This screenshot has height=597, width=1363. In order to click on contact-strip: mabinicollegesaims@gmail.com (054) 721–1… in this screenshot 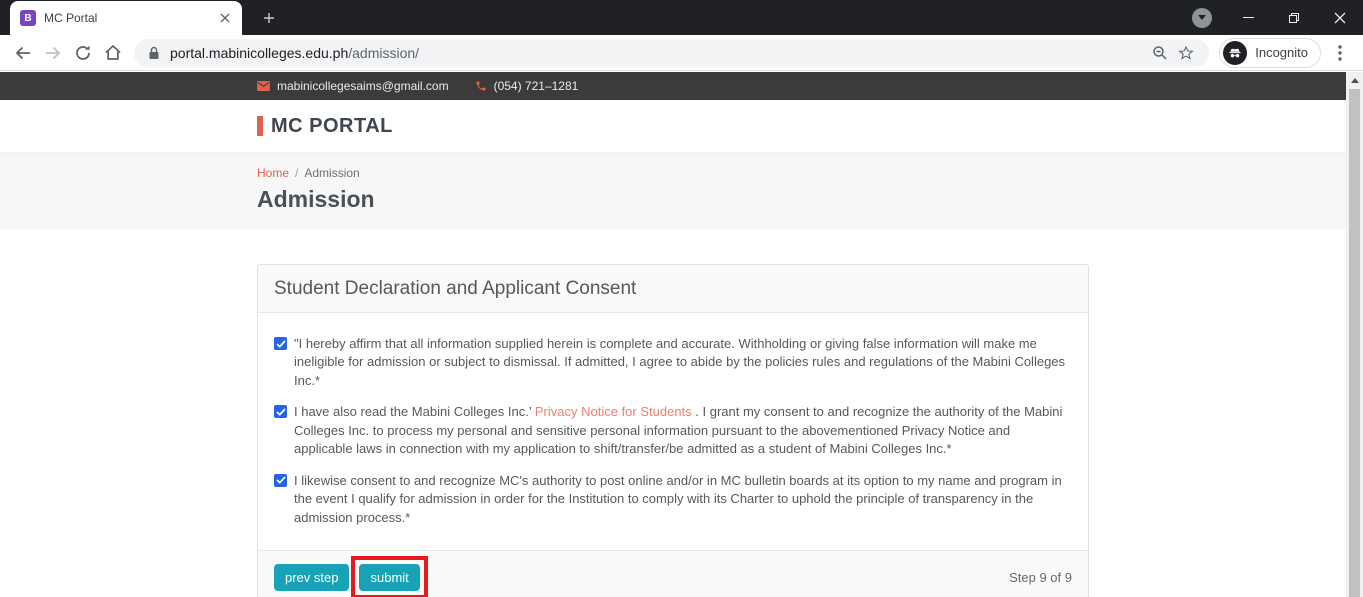, I will do `click(673, 86)`.